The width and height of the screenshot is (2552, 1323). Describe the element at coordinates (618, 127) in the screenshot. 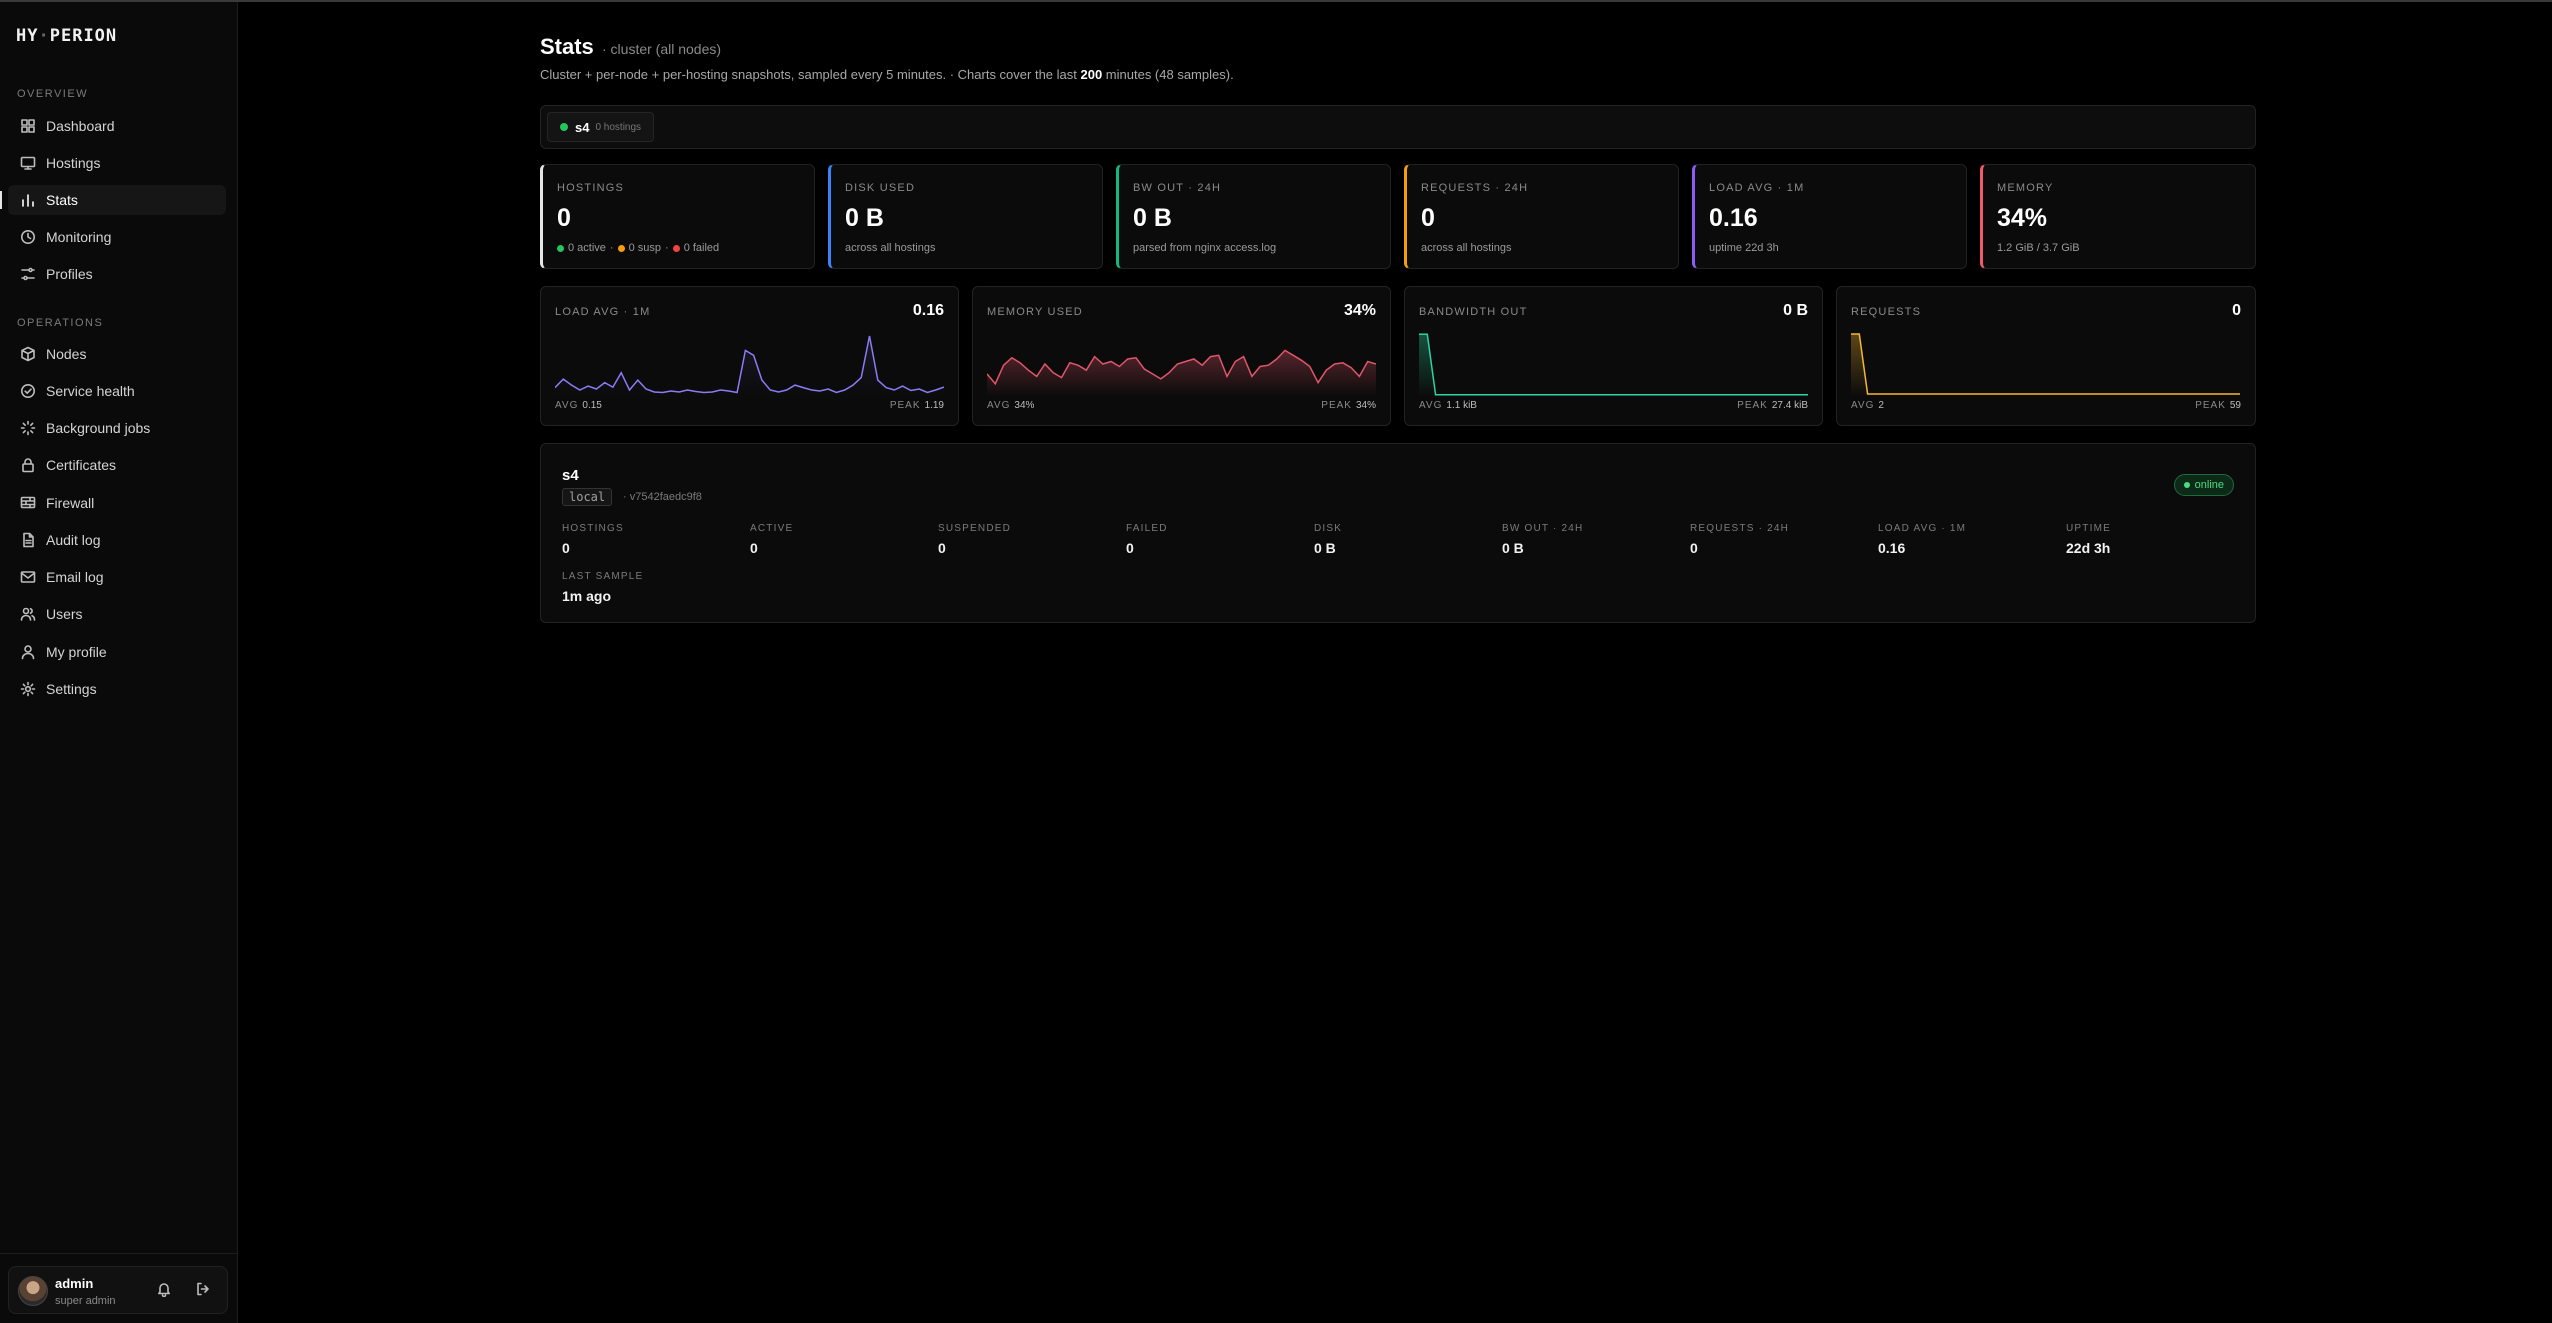

I see `node-chip-count: 0 hostings` at that location.